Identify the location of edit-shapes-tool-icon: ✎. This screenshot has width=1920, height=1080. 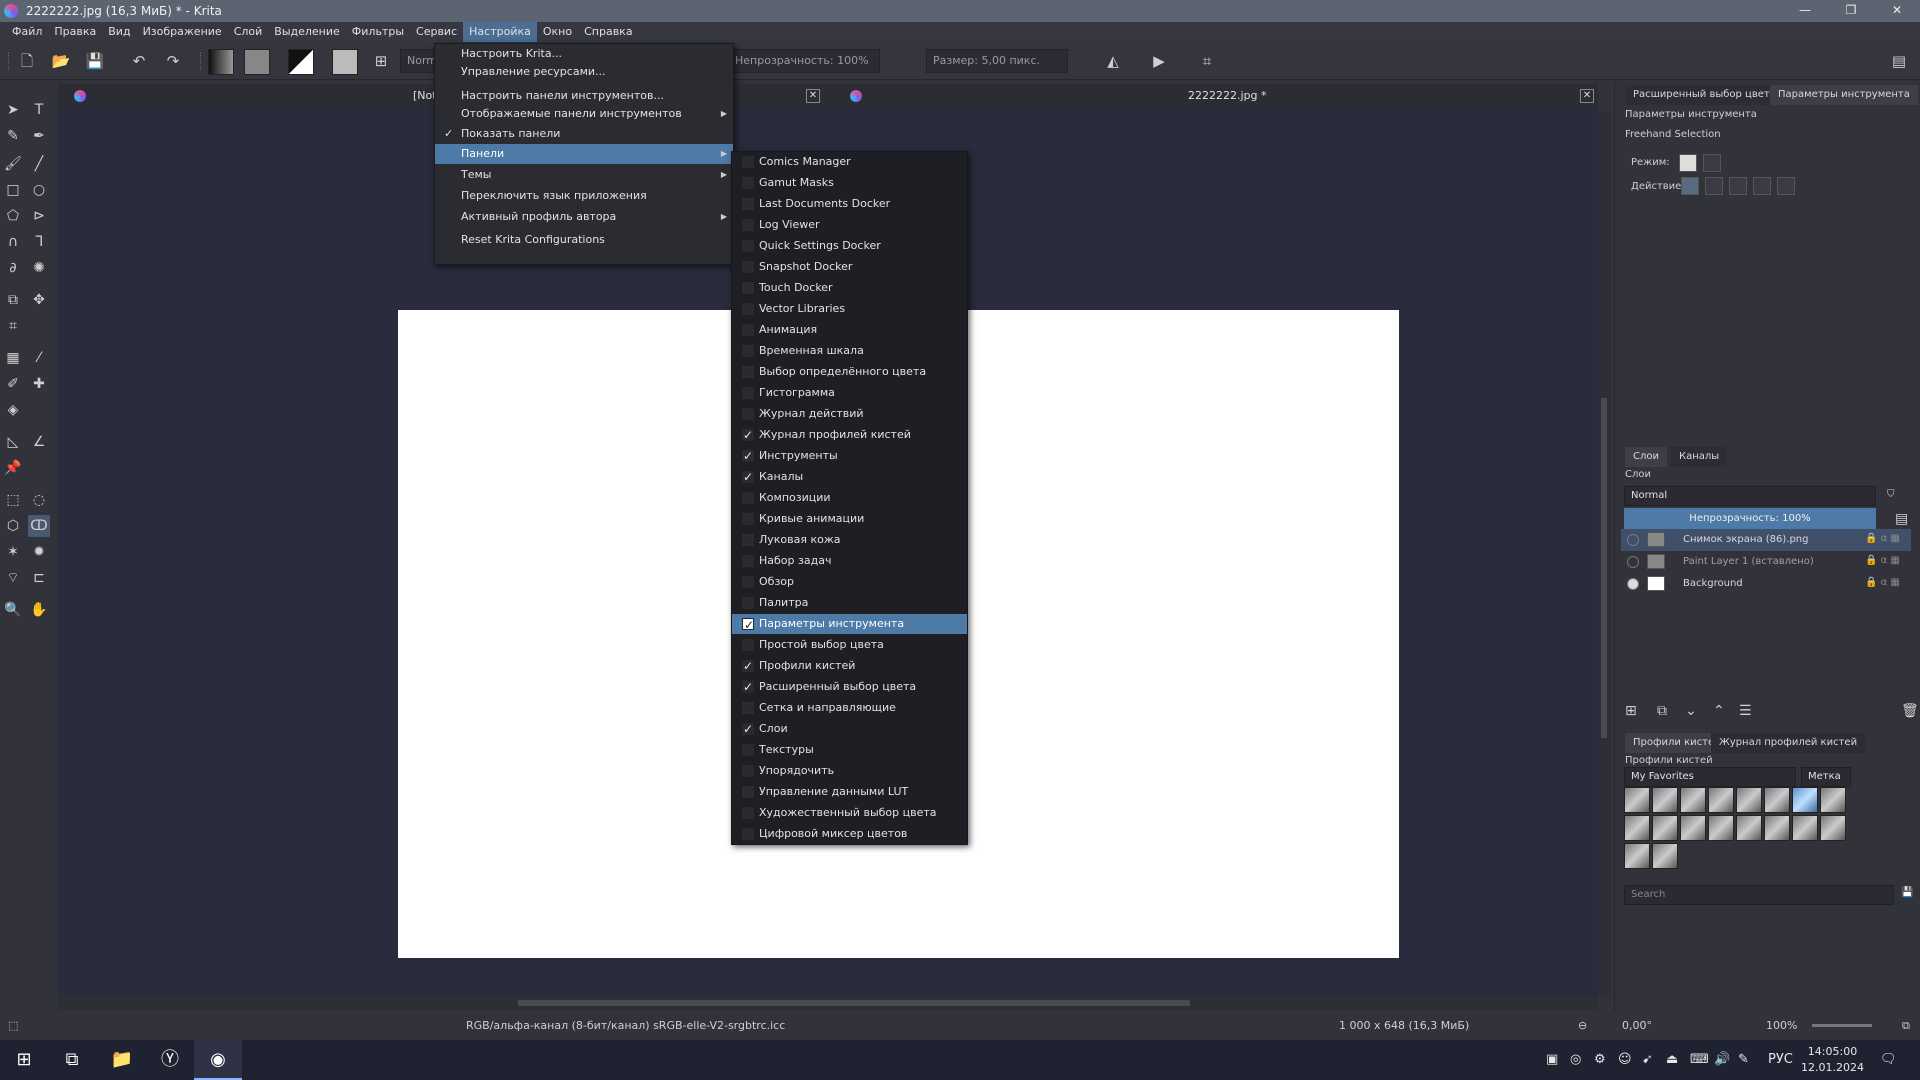
(13, 136).